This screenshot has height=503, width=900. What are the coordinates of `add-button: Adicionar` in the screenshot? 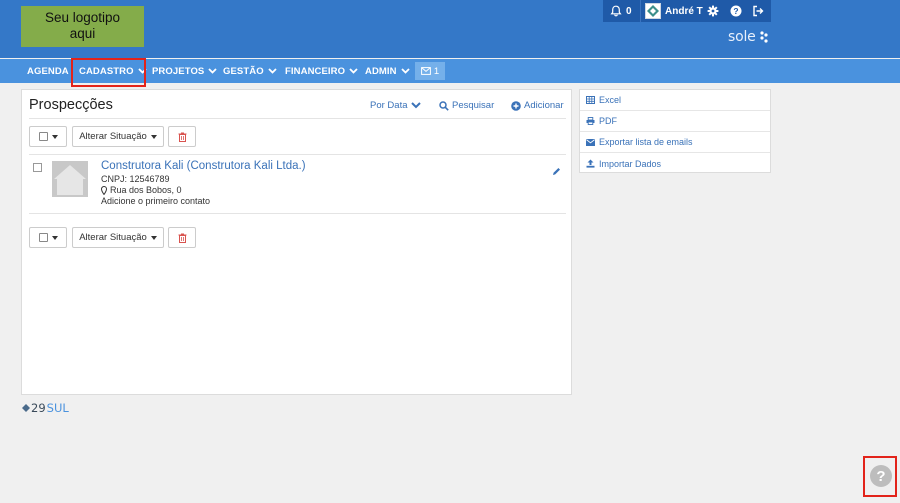 It's located at (537, 105).